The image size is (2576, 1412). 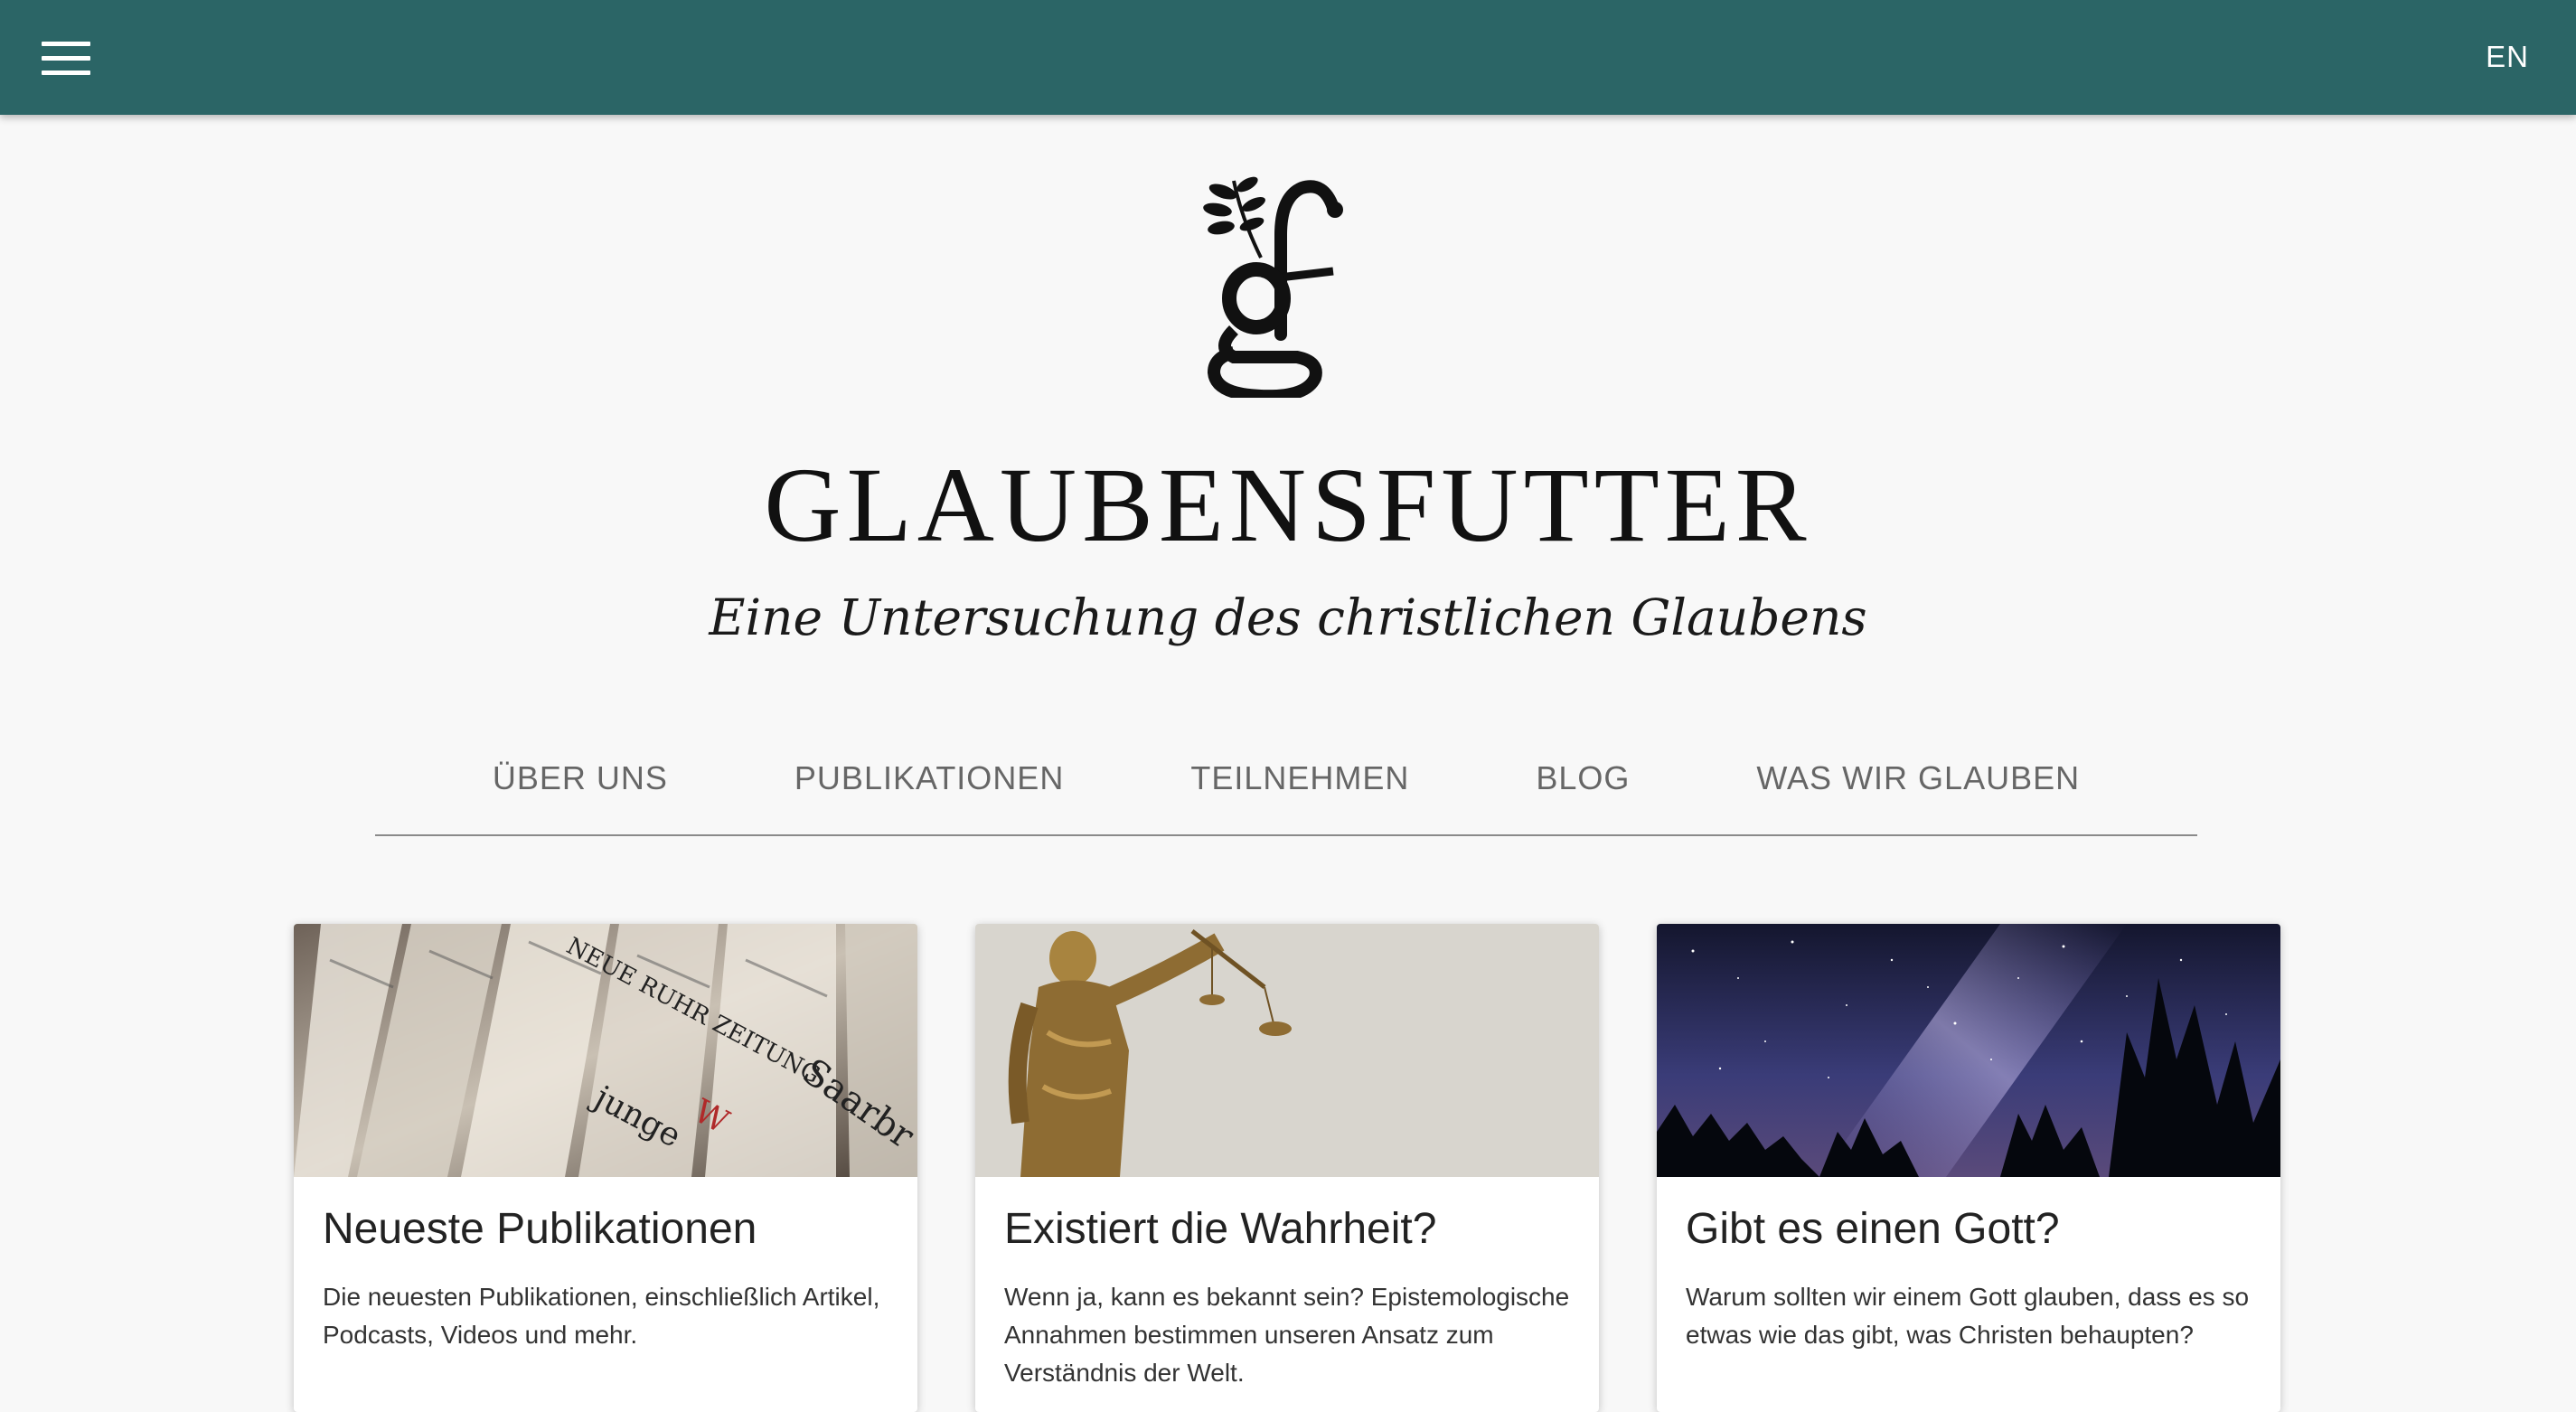 I want to click on language-switch: EN, so click(x=2507, y=57).